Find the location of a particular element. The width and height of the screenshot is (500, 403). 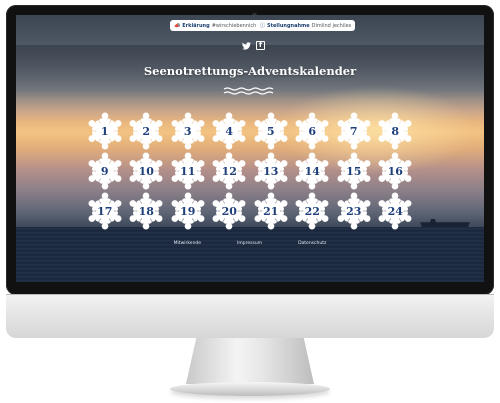

door-number: 4 is located at coordinates (229, 131).